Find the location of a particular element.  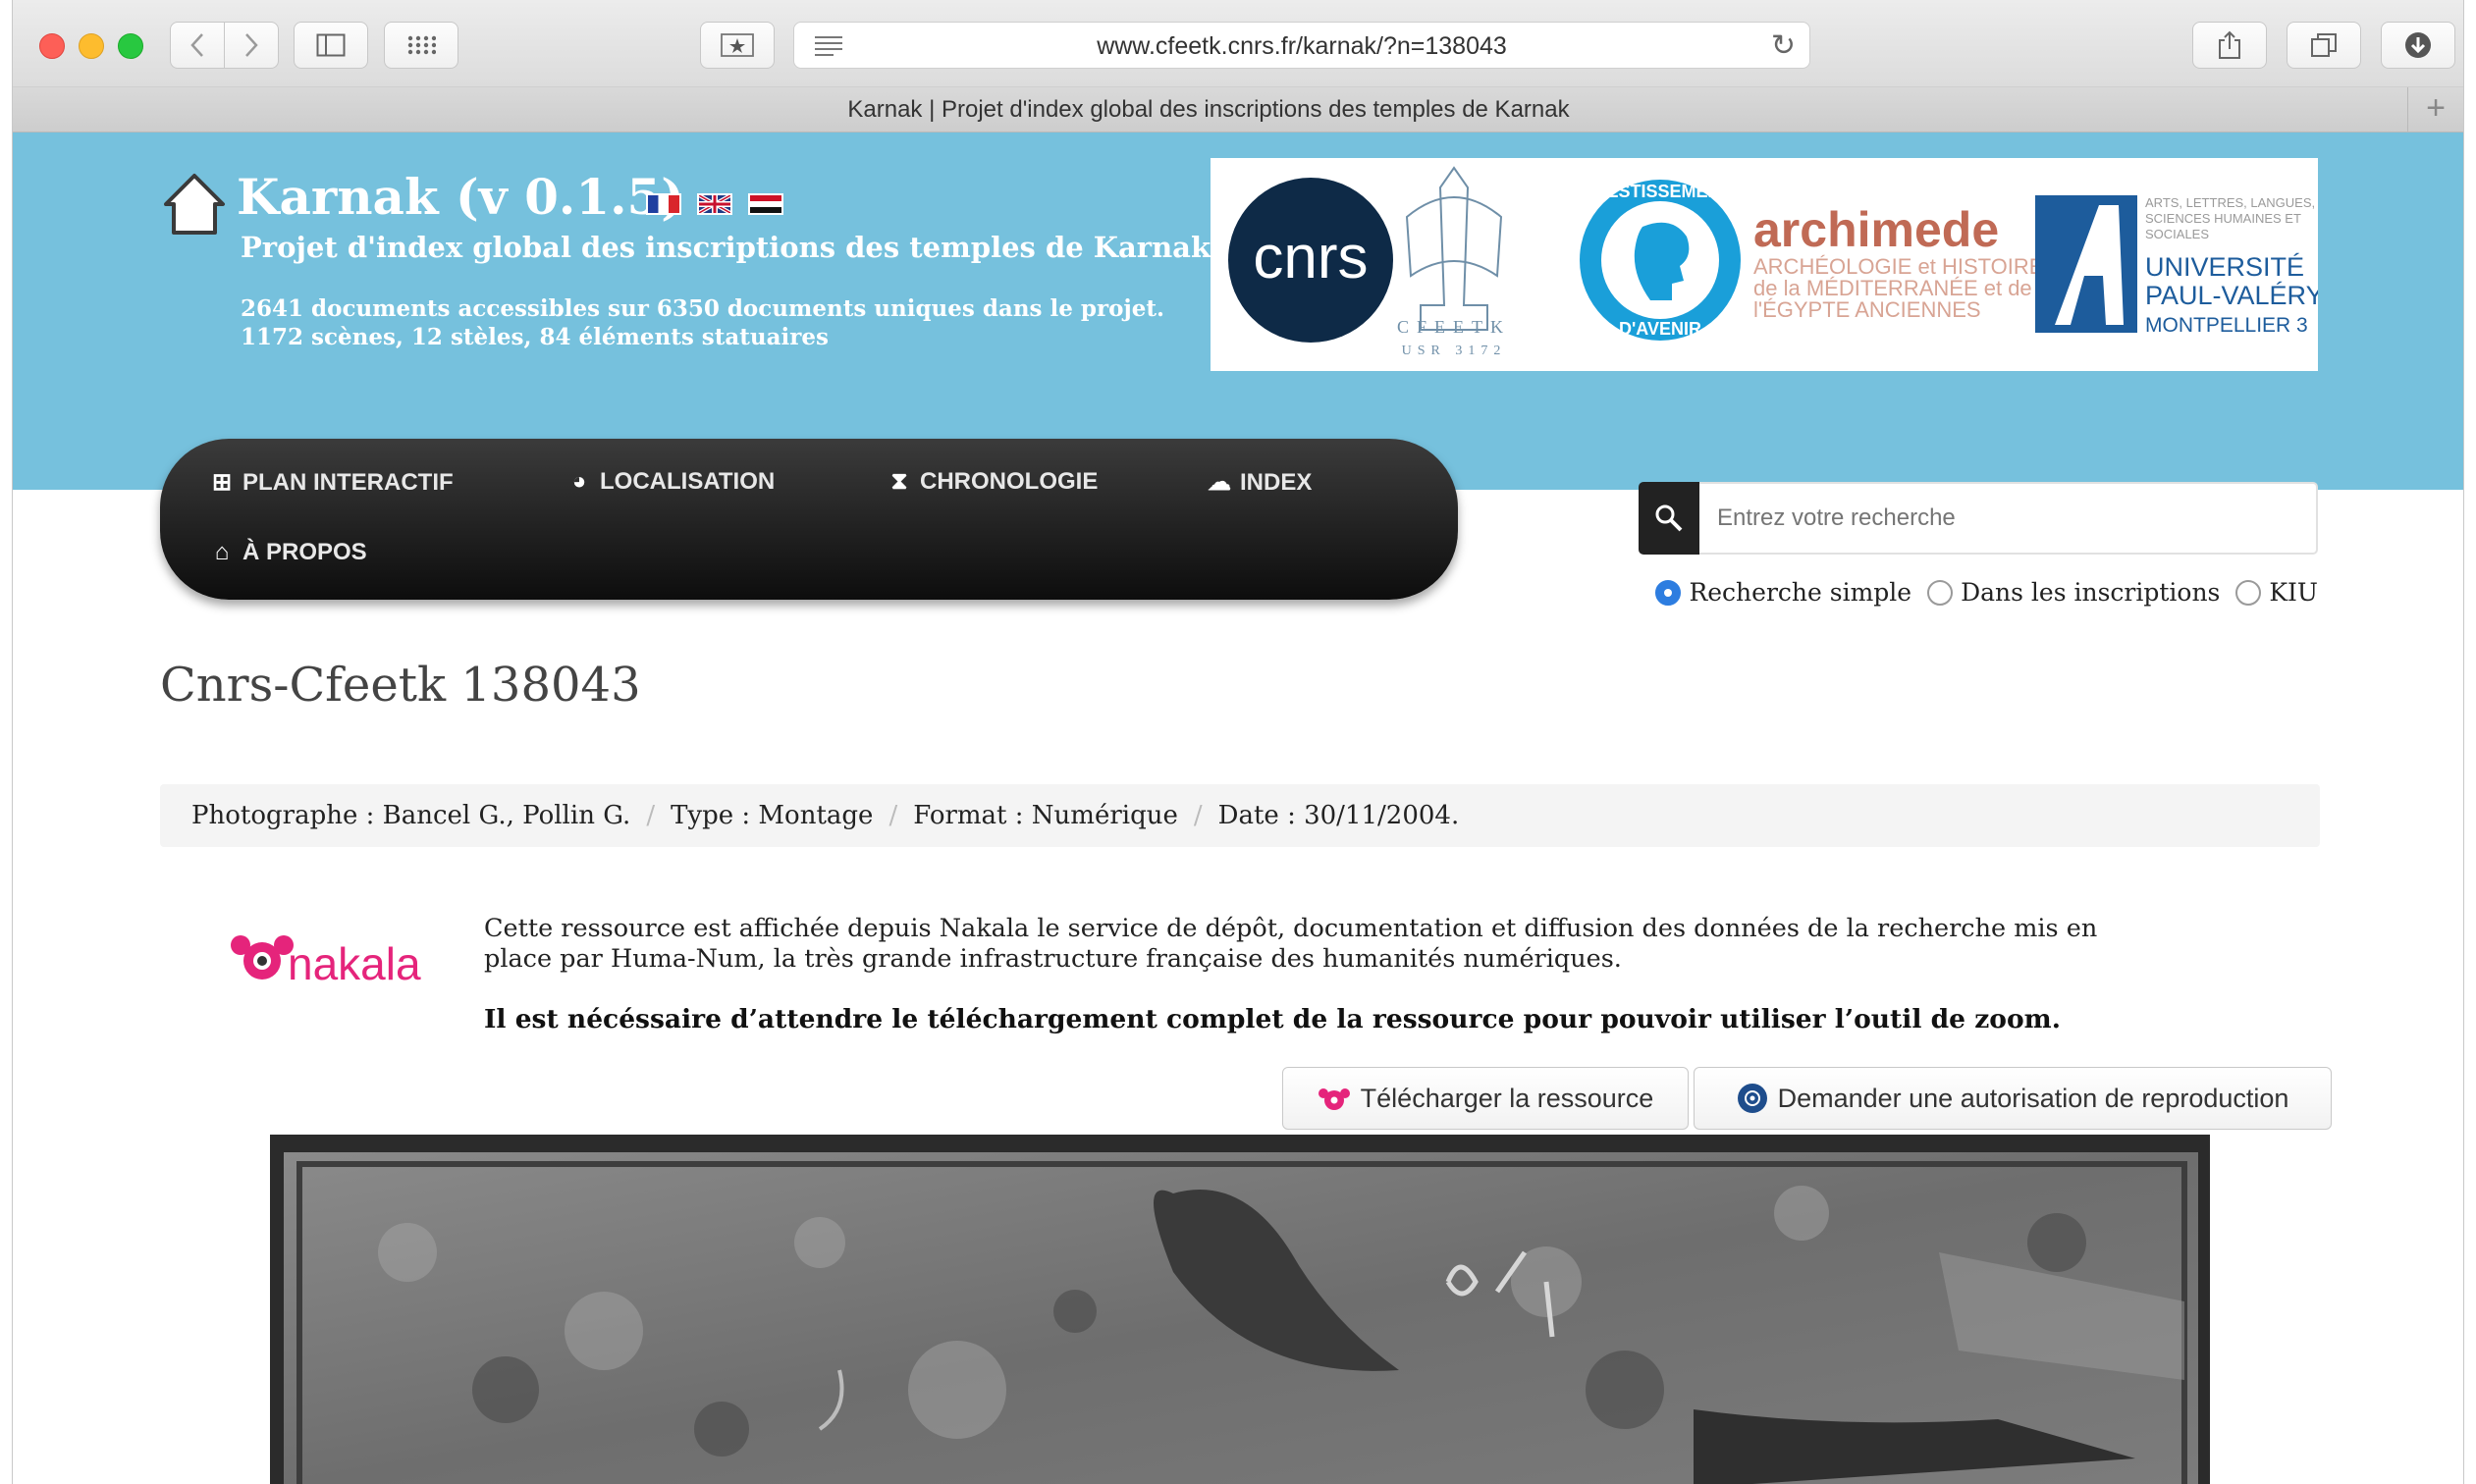

nav-a-propos: ⌂ À PROPOS is located at coordinates (288, 552).